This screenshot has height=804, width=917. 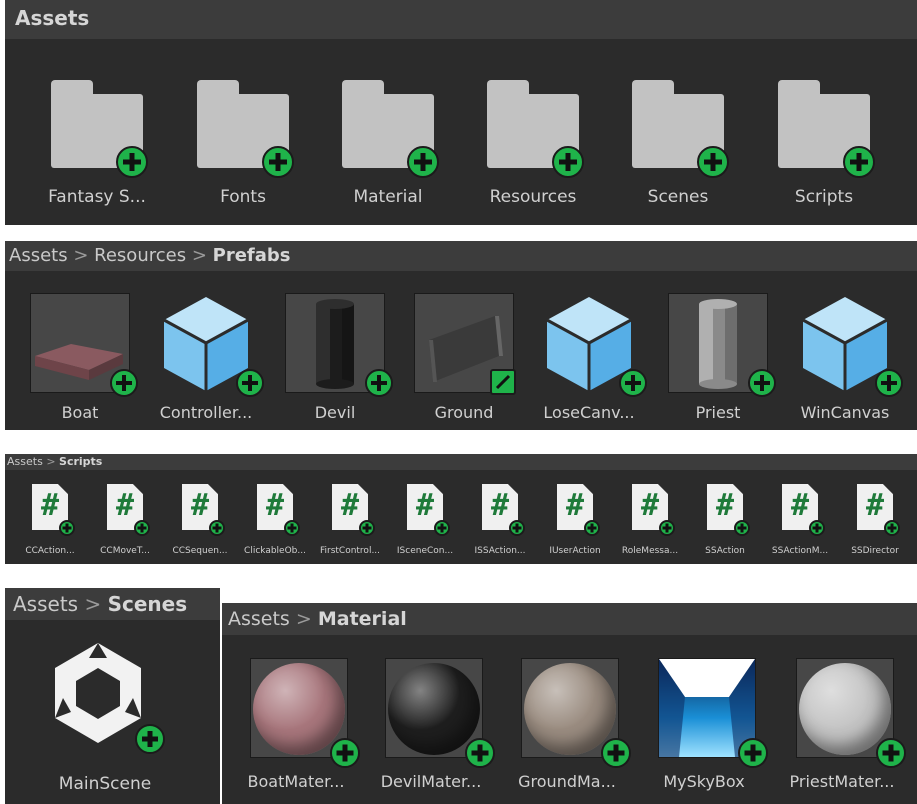 What do you see at coordinates (678, 142) in the screenshot?
I see `folder-item: Scenes` at bounding box center [678, 142].